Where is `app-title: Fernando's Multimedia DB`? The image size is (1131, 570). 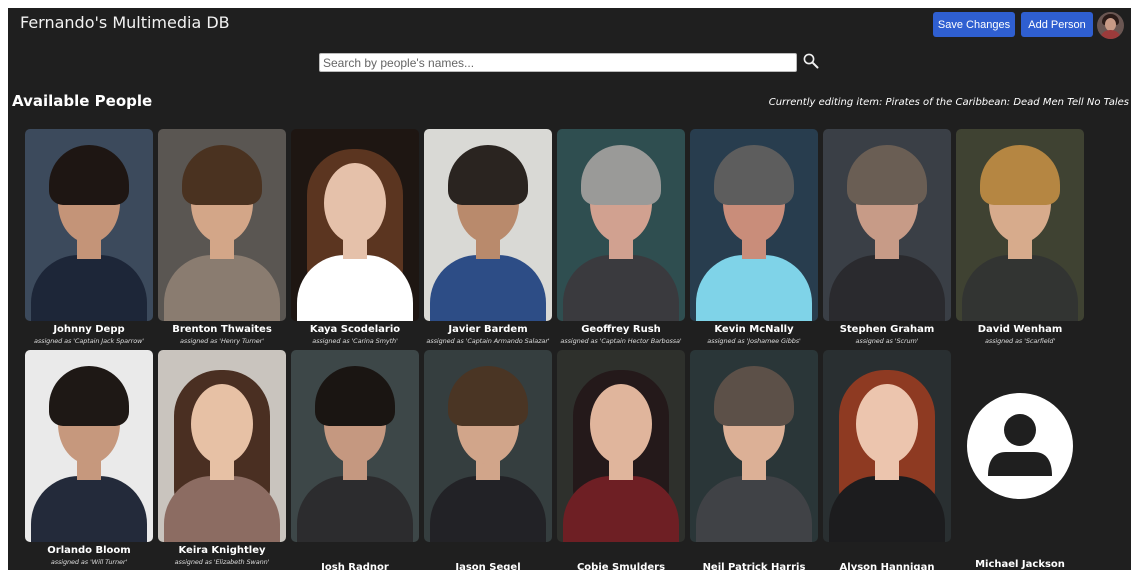 app-title: Fernando's Multimedia DB is located at coordinates (125, 22).